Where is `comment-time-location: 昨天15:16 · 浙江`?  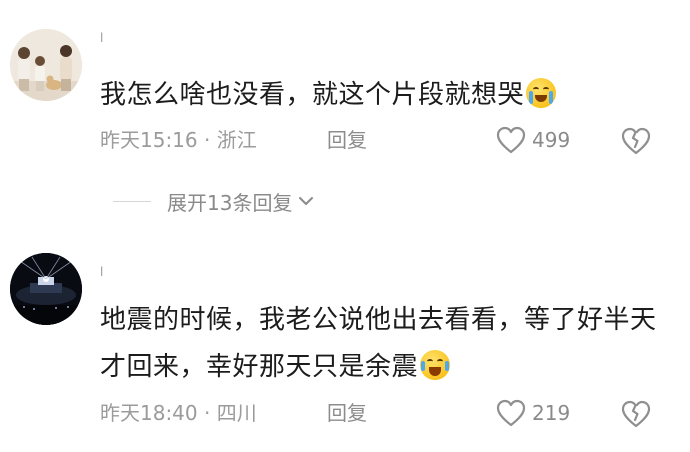
comment-time-location: 昨天15:16 · 浙江 is located at coordinates (178, 140).